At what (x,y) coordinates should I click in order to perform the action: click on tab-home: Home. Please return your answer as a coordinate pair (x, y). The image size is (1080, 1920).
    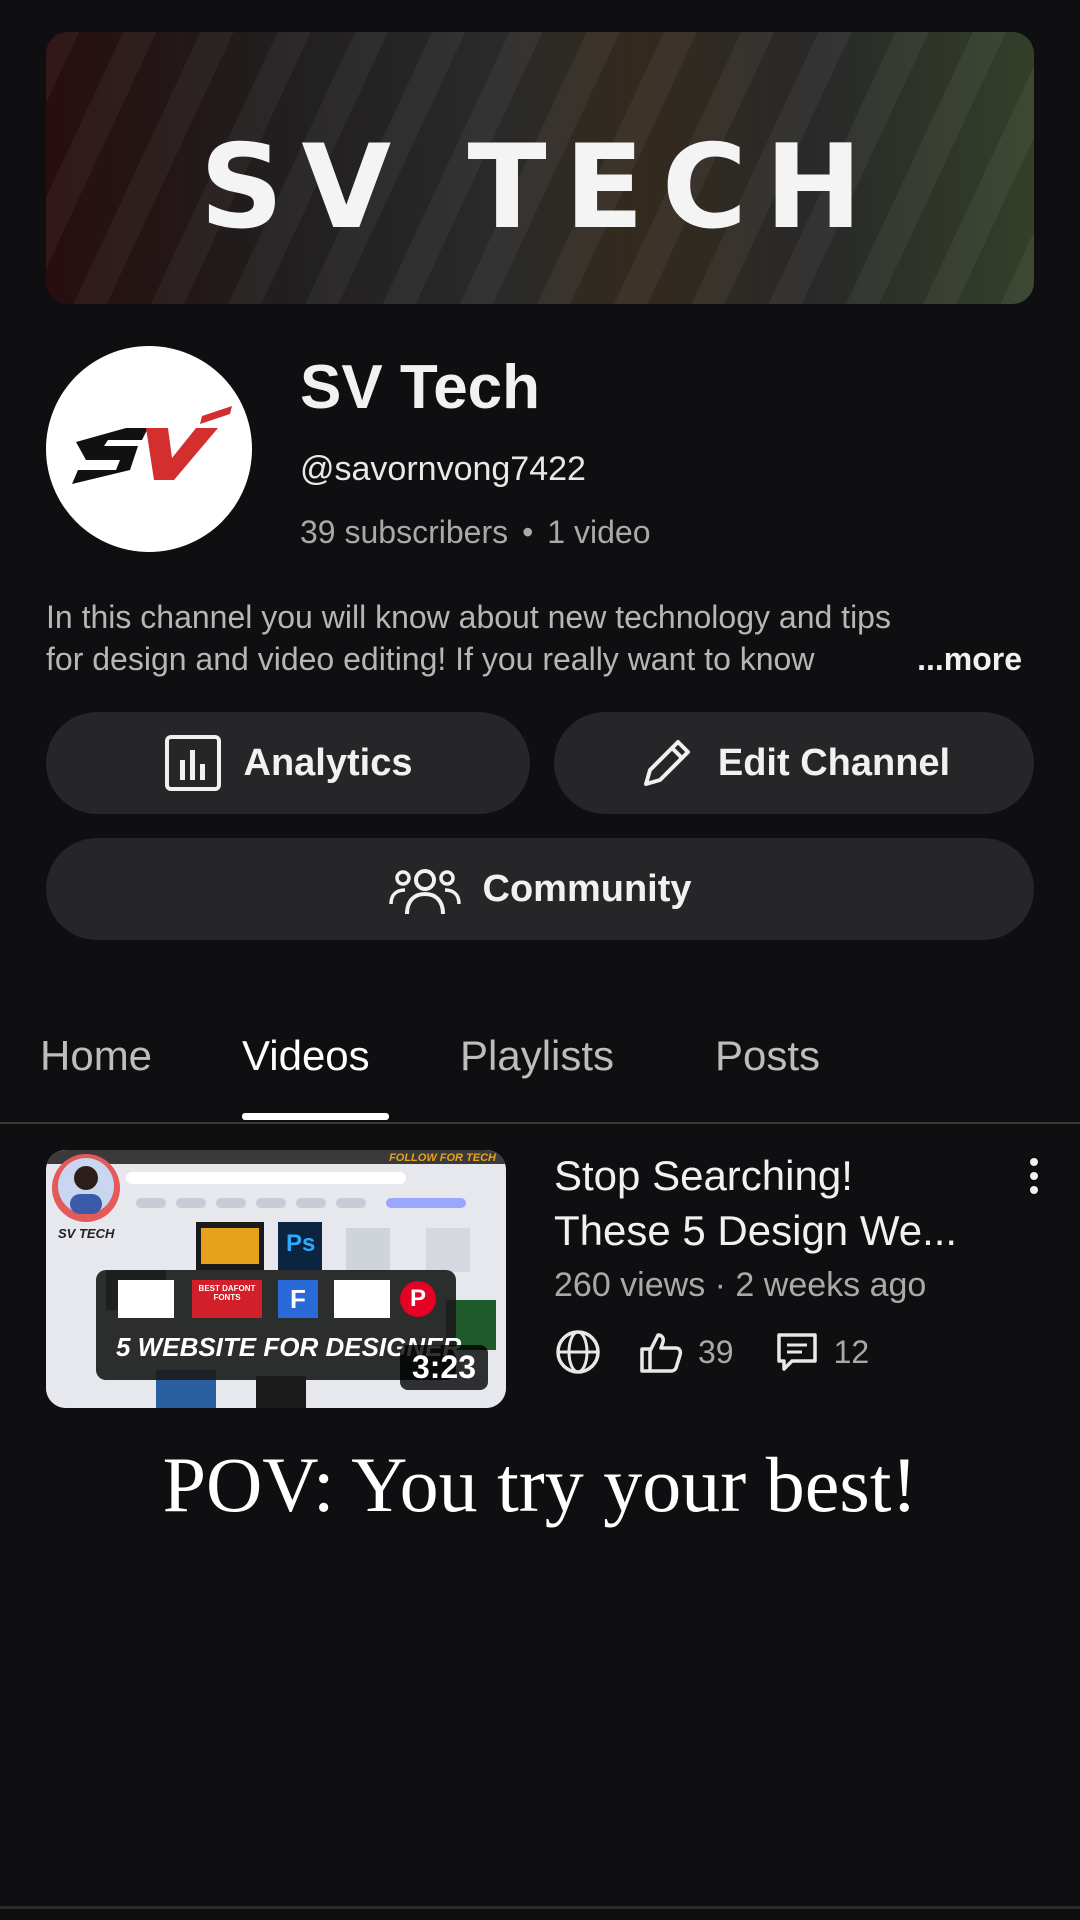
    Looking at the image, I should click on (96, 1056).